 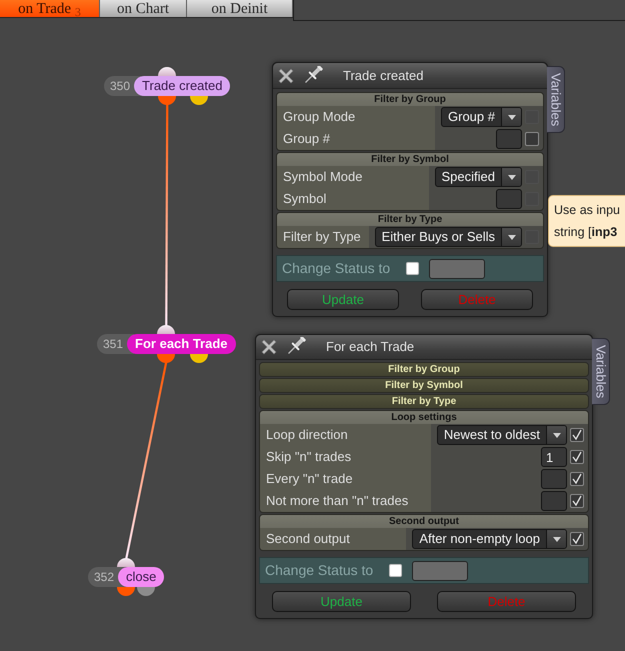 I want to click on field-label: Loop direction, so click(x=345, y=435).